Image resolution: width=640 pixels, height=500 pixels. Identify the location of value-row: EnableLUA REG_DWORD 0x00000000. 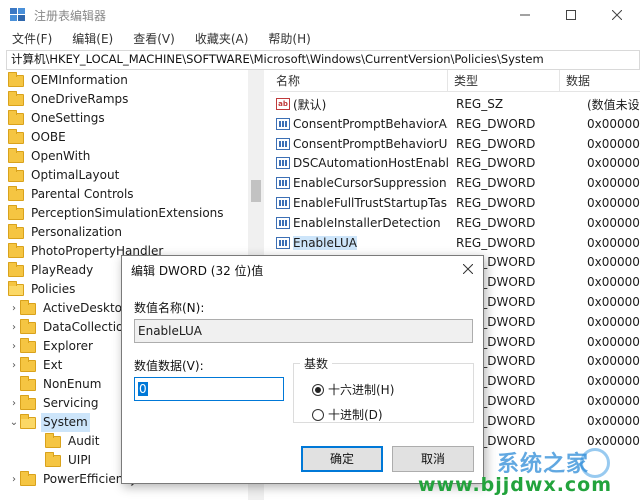
(455, 243).